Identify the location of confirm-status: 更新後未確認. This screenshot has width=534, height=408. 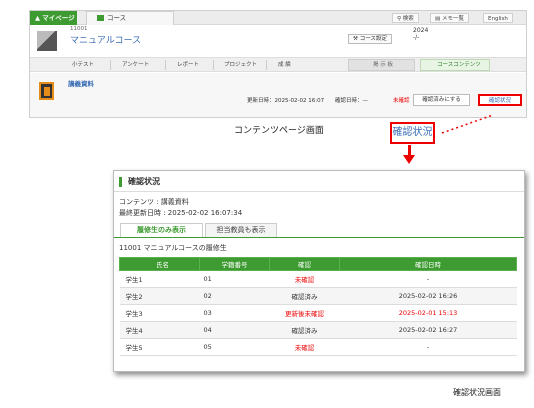
(304, 313).